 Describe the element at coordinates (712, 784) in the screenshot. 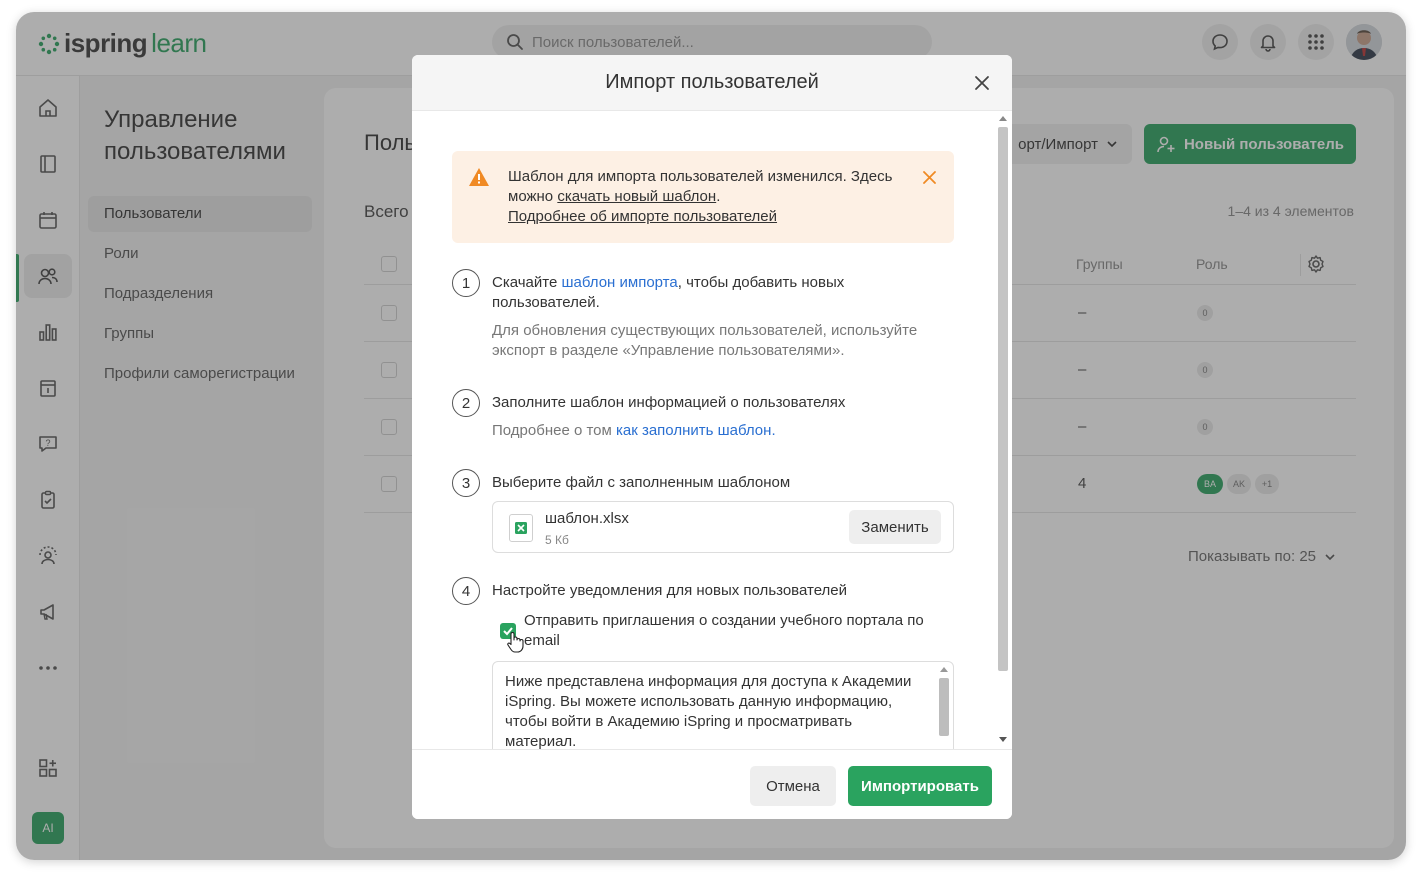

I see `dialog-footer: Отмена Импортировать` at that location.